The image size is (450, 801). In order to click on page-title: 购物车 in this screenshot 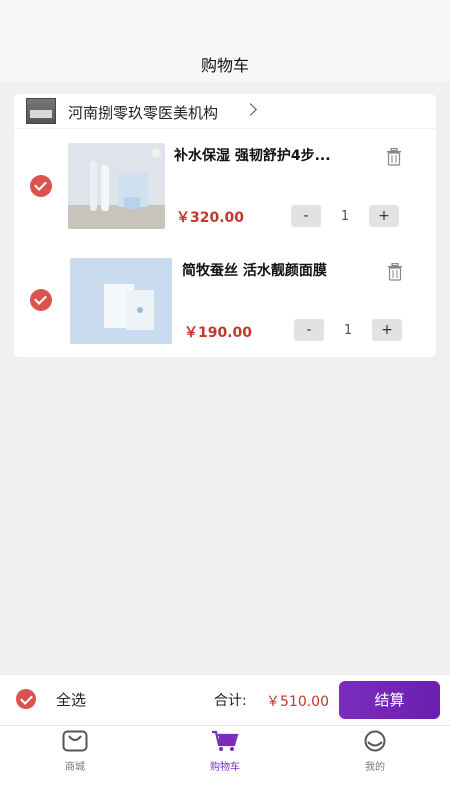, I will do `click(224, 65)`.